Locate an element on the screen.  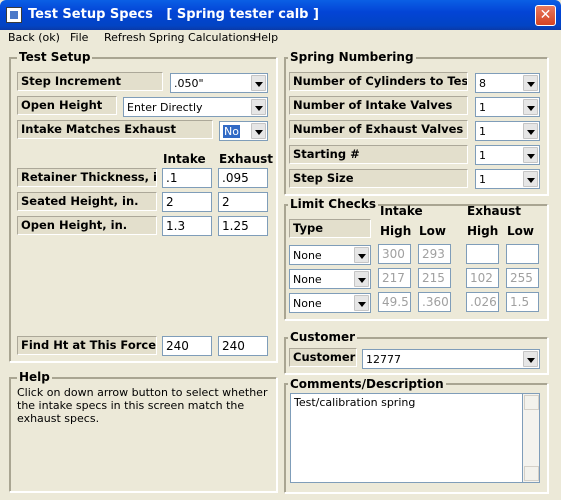
close-button: ✕ is located at coordinates (545, 15).